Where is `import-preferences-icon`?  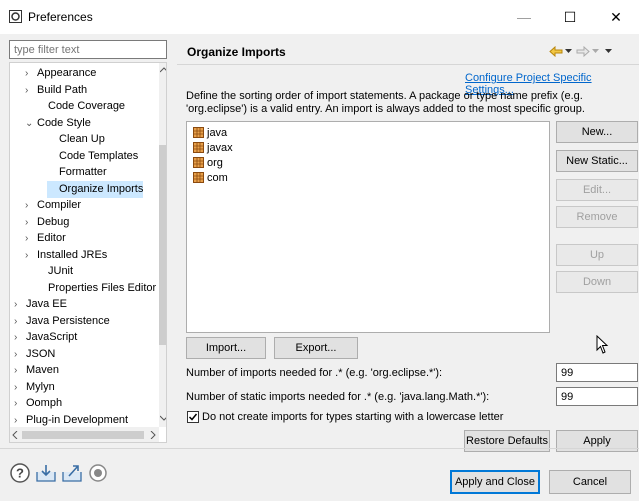 import-preferences-icon is located at coordinates (46, 473).